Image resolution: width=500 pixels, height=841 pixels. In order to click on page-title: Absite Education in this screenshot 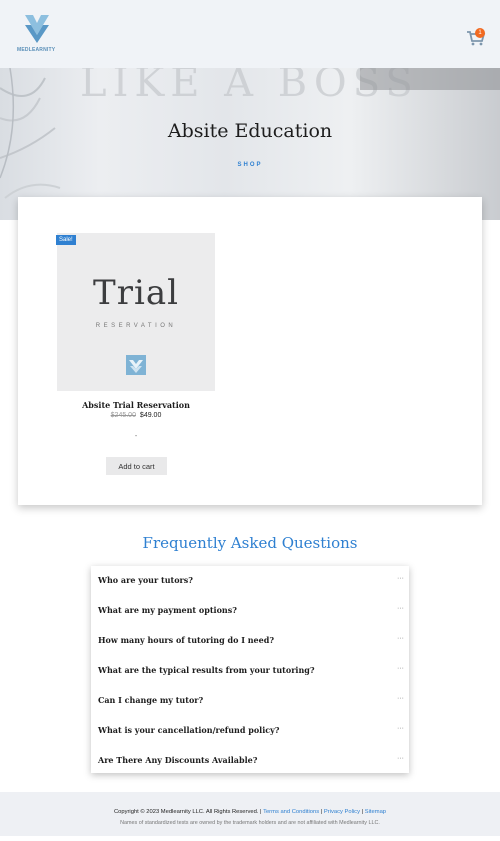, I will do `click(250, 131)`.